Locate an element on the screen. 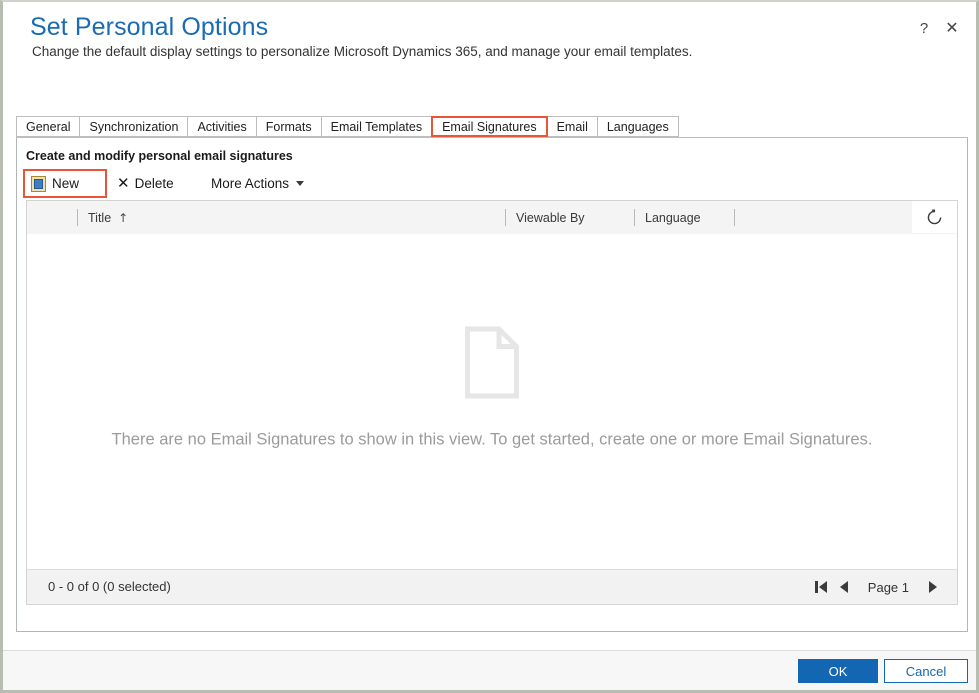 This screenshot has width=979, height=693. sort-ascending-icon: ↑ is located at coordinates (123, 217).